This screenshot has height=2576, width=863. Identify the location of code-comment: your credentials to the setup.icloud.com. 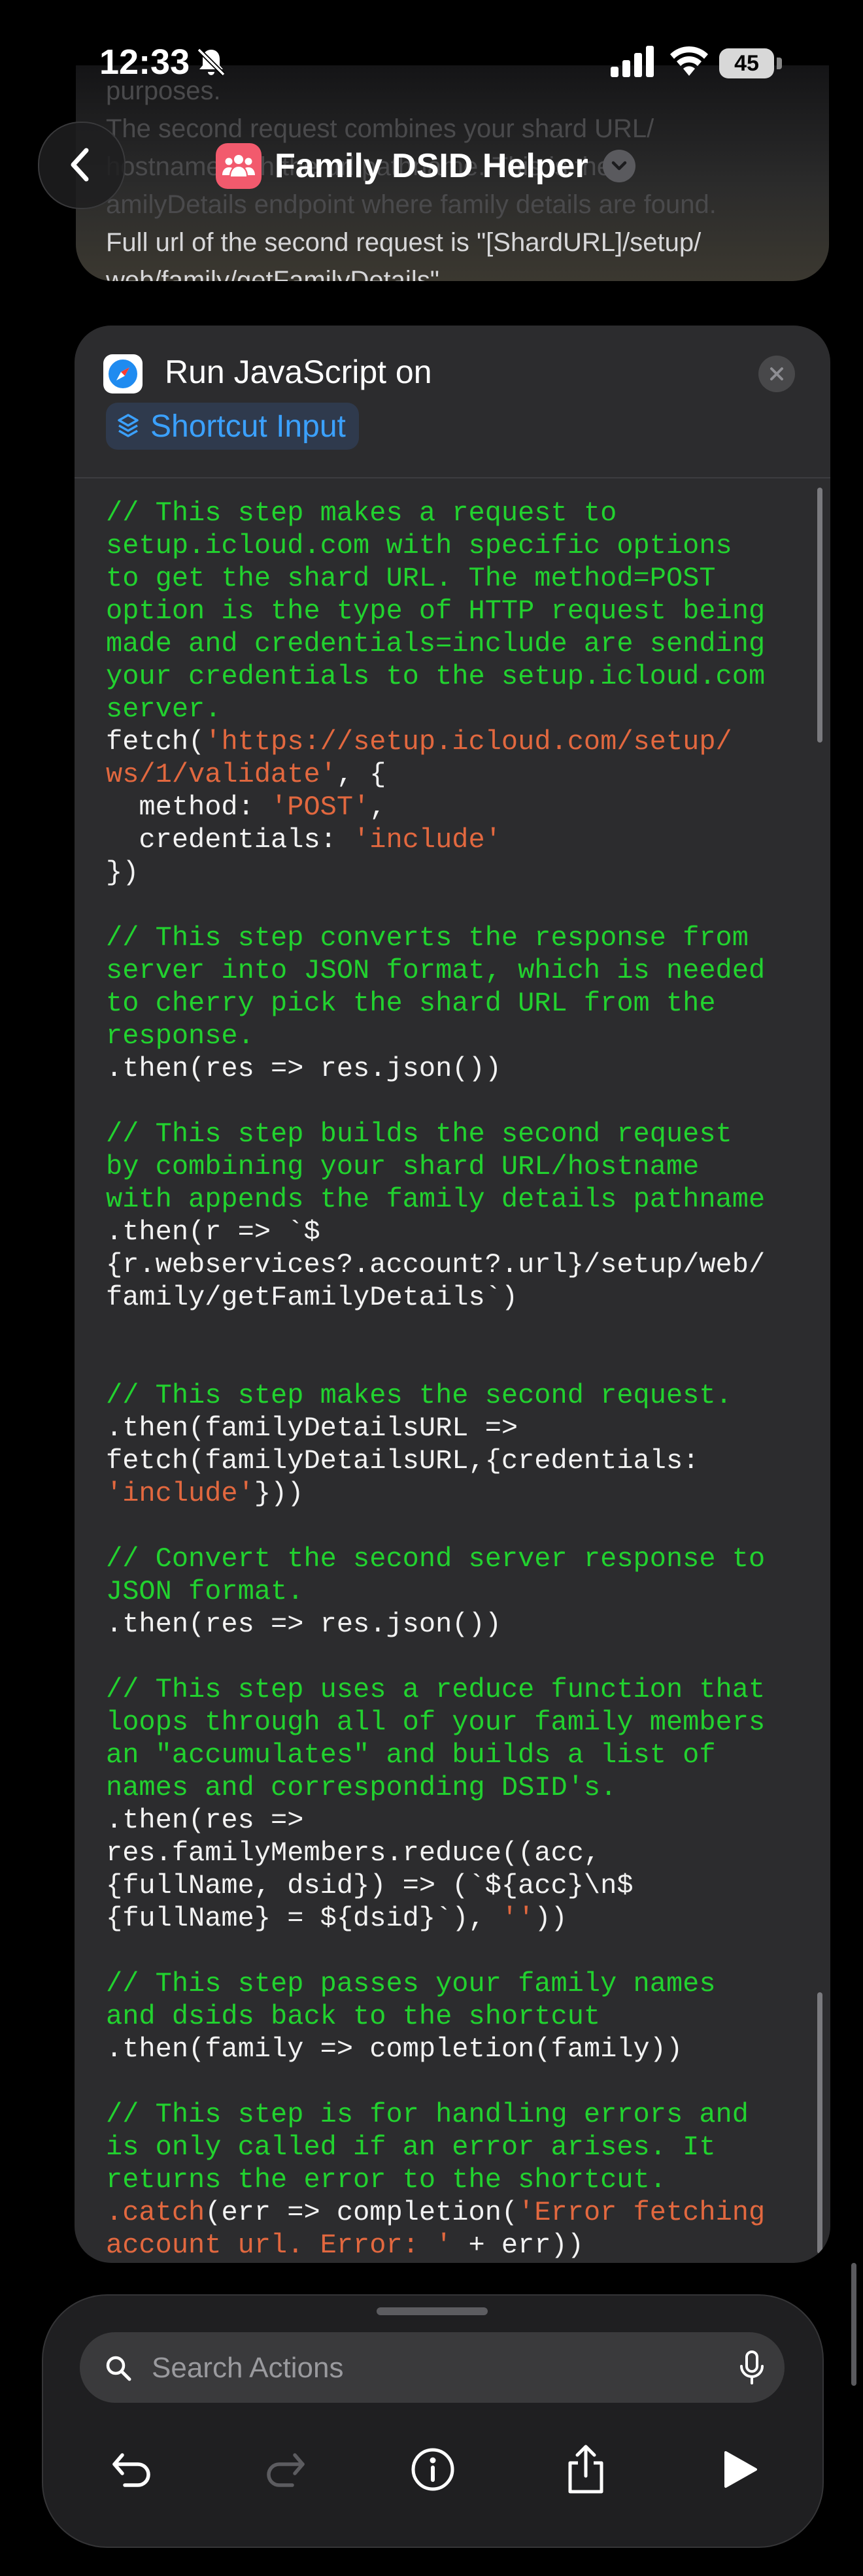
(436, 677).